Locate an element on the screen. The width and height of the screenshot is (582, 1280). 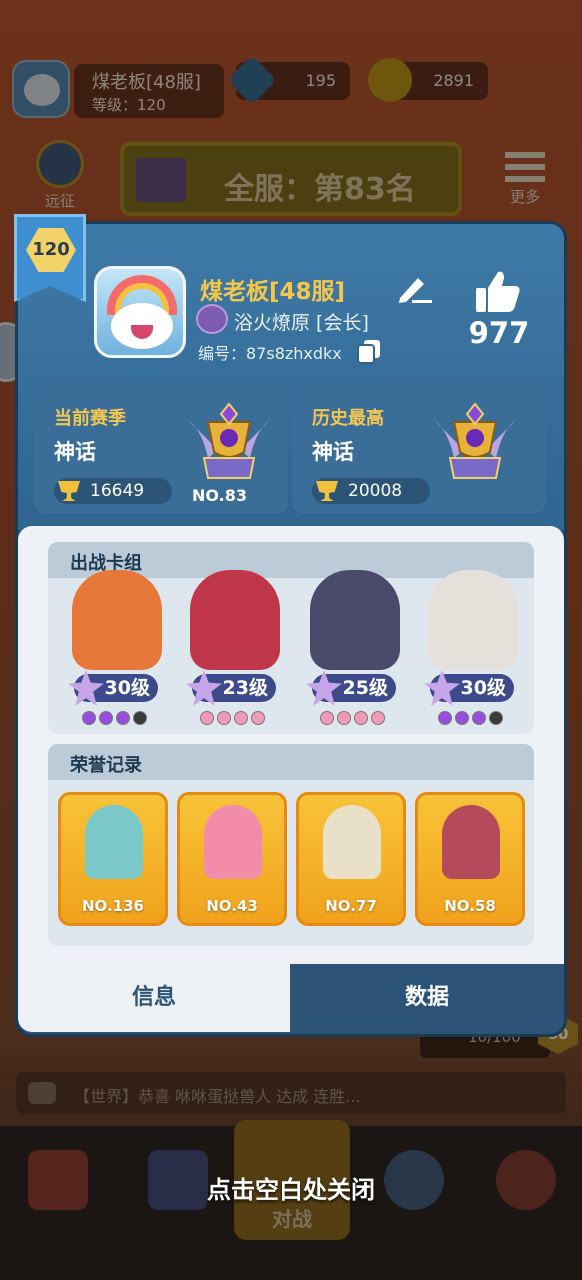
best-season-card: 历史最高 神话 20008 is located at coordinates (419, 449).